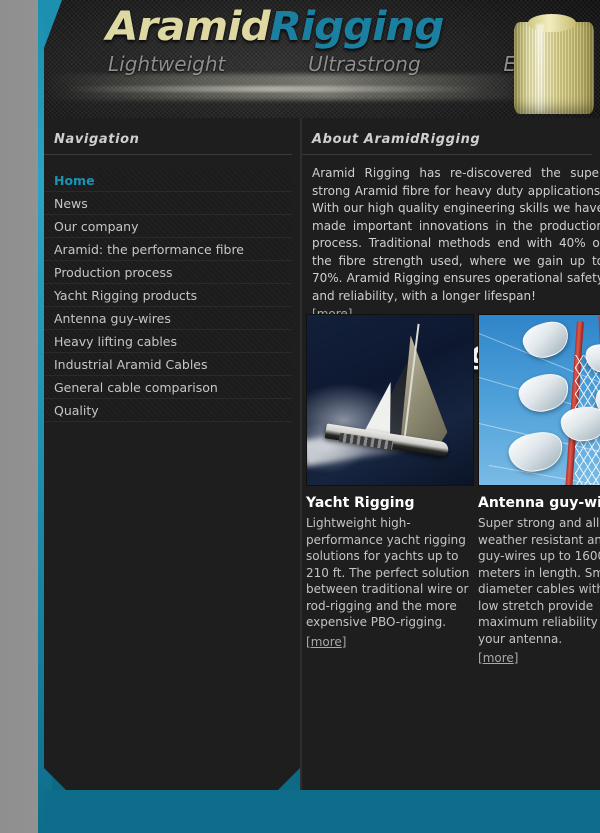 The width and height of the screenshot is (600, 833). What do you see at coordinates (168, 249) in the screenshot?
I see `sidebar-item-aramid-performance-fibre: Aramid: the performance fibre` at bounding box center [168, 249].